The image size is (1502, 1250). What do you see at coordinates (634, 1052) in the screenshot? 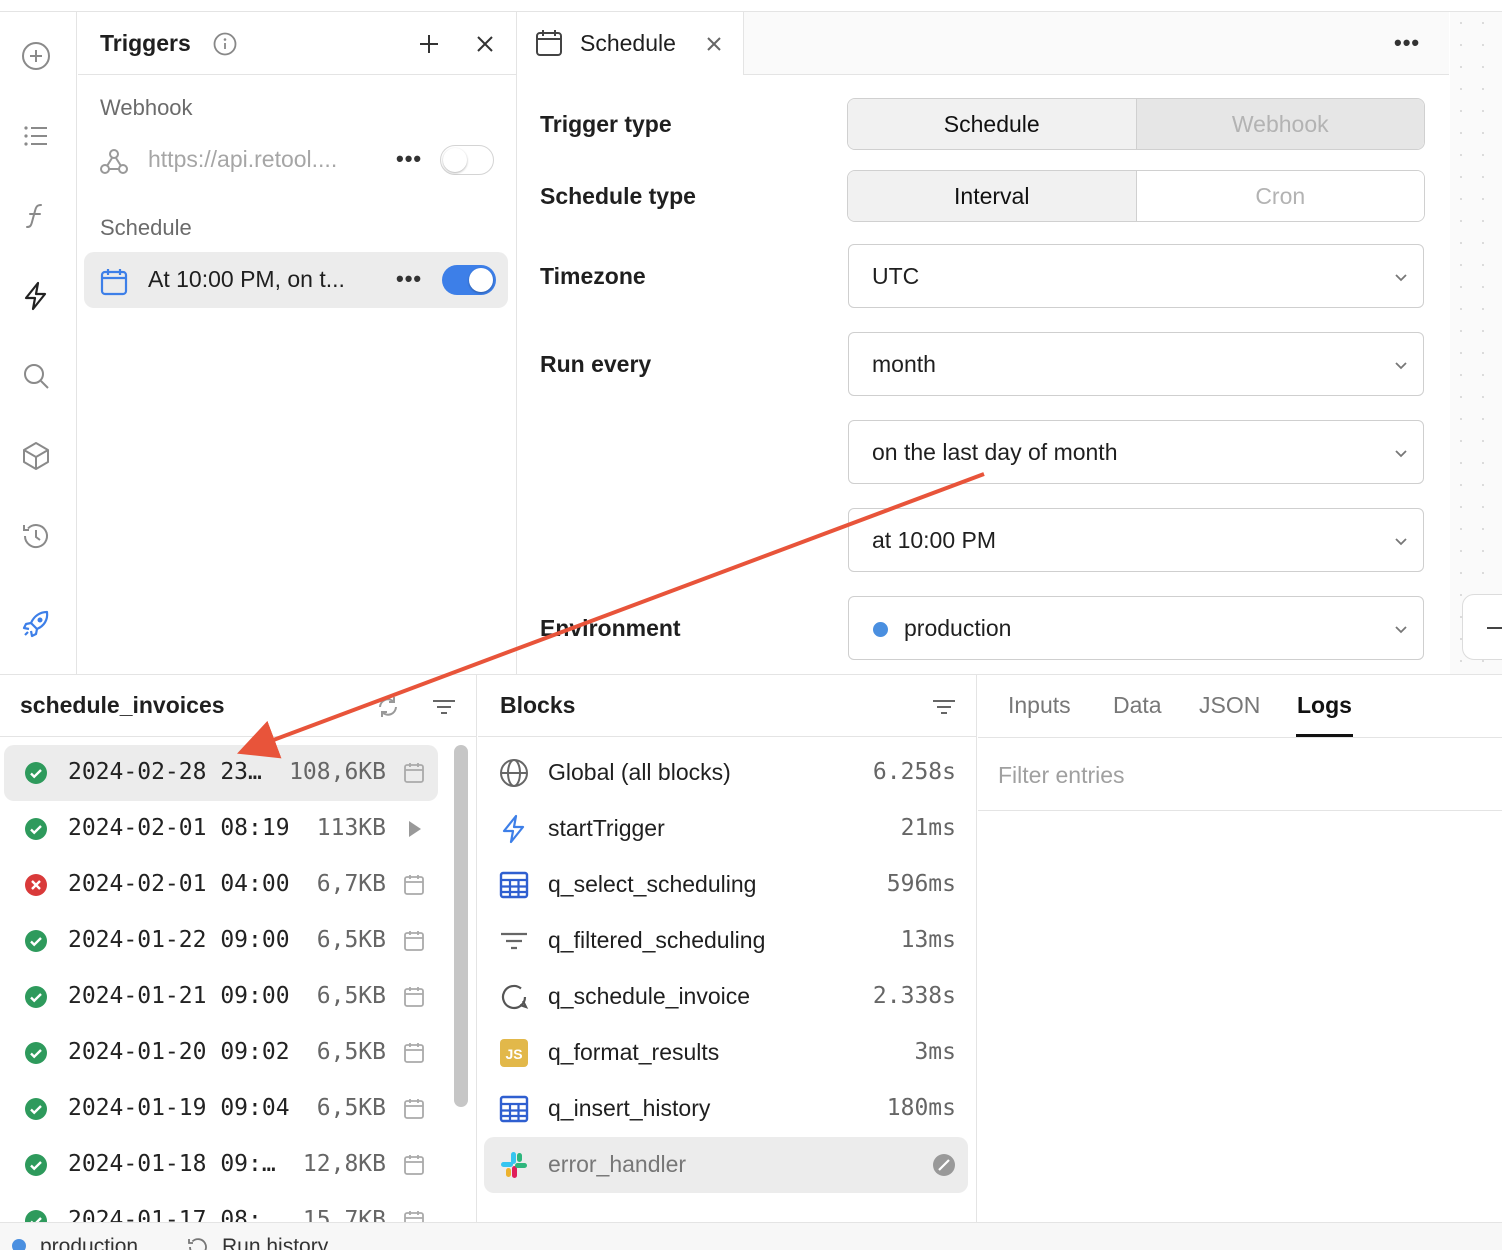
I see `block-name: q_format_results` at bounding box center [634, 1052].